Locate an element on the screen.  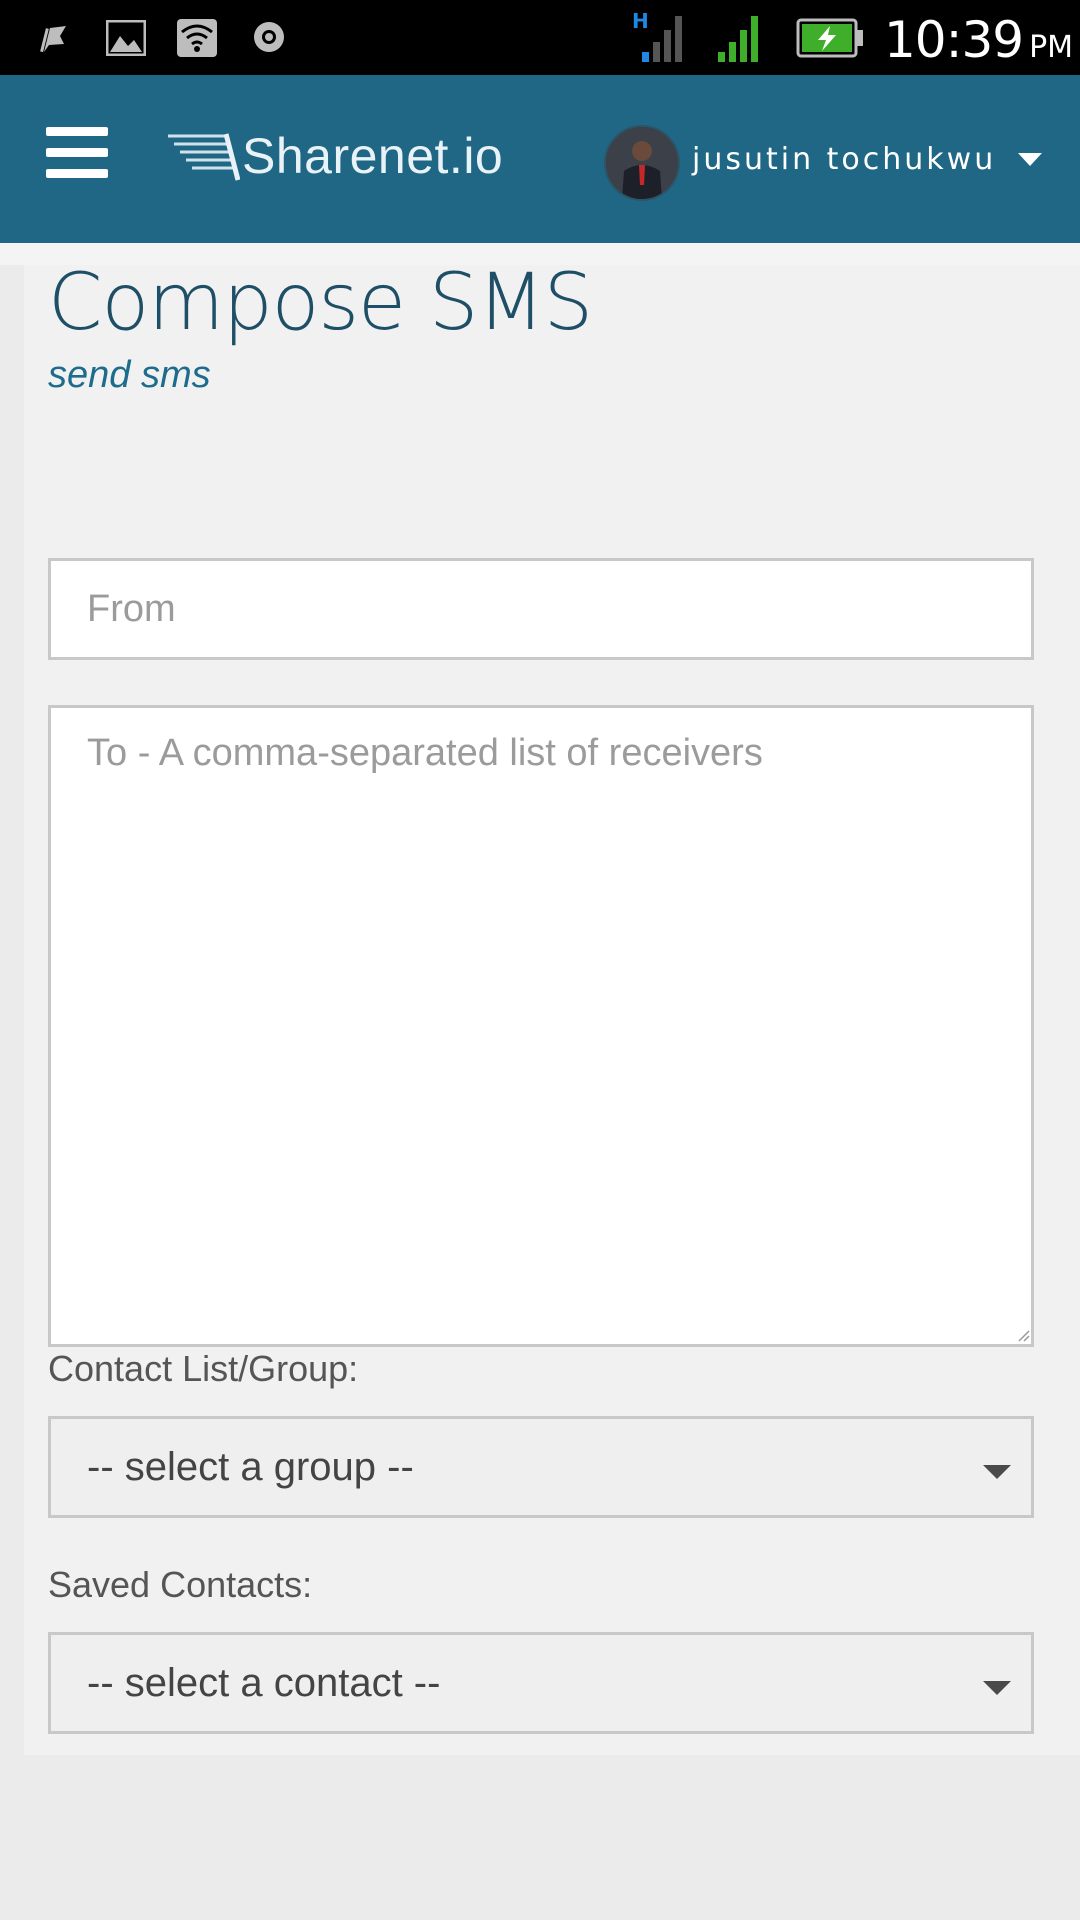
logo-mark-icon is located at coordinates (204, 157).